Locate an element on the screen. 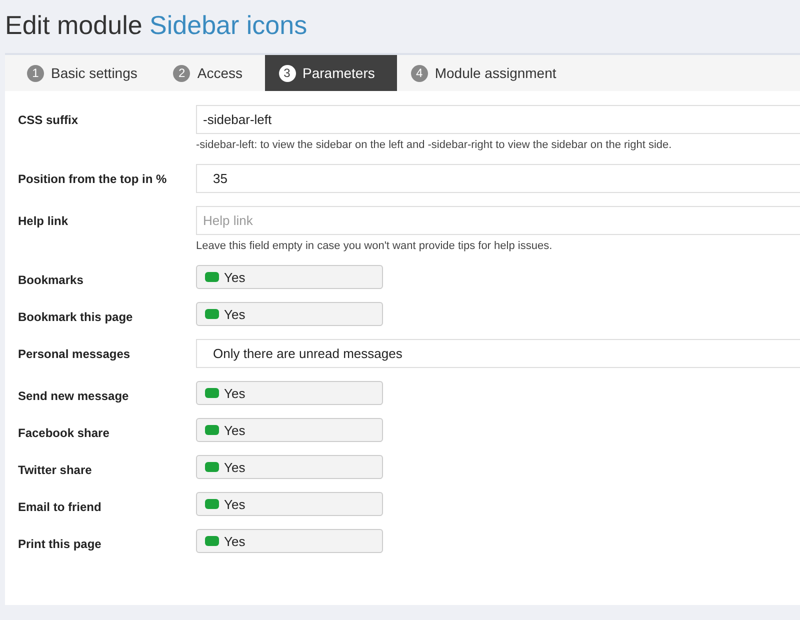 Image resolution: width=800 pixels, height=620 pixels. select-field: Only there are unread messages is located at coordinates (498, 353).